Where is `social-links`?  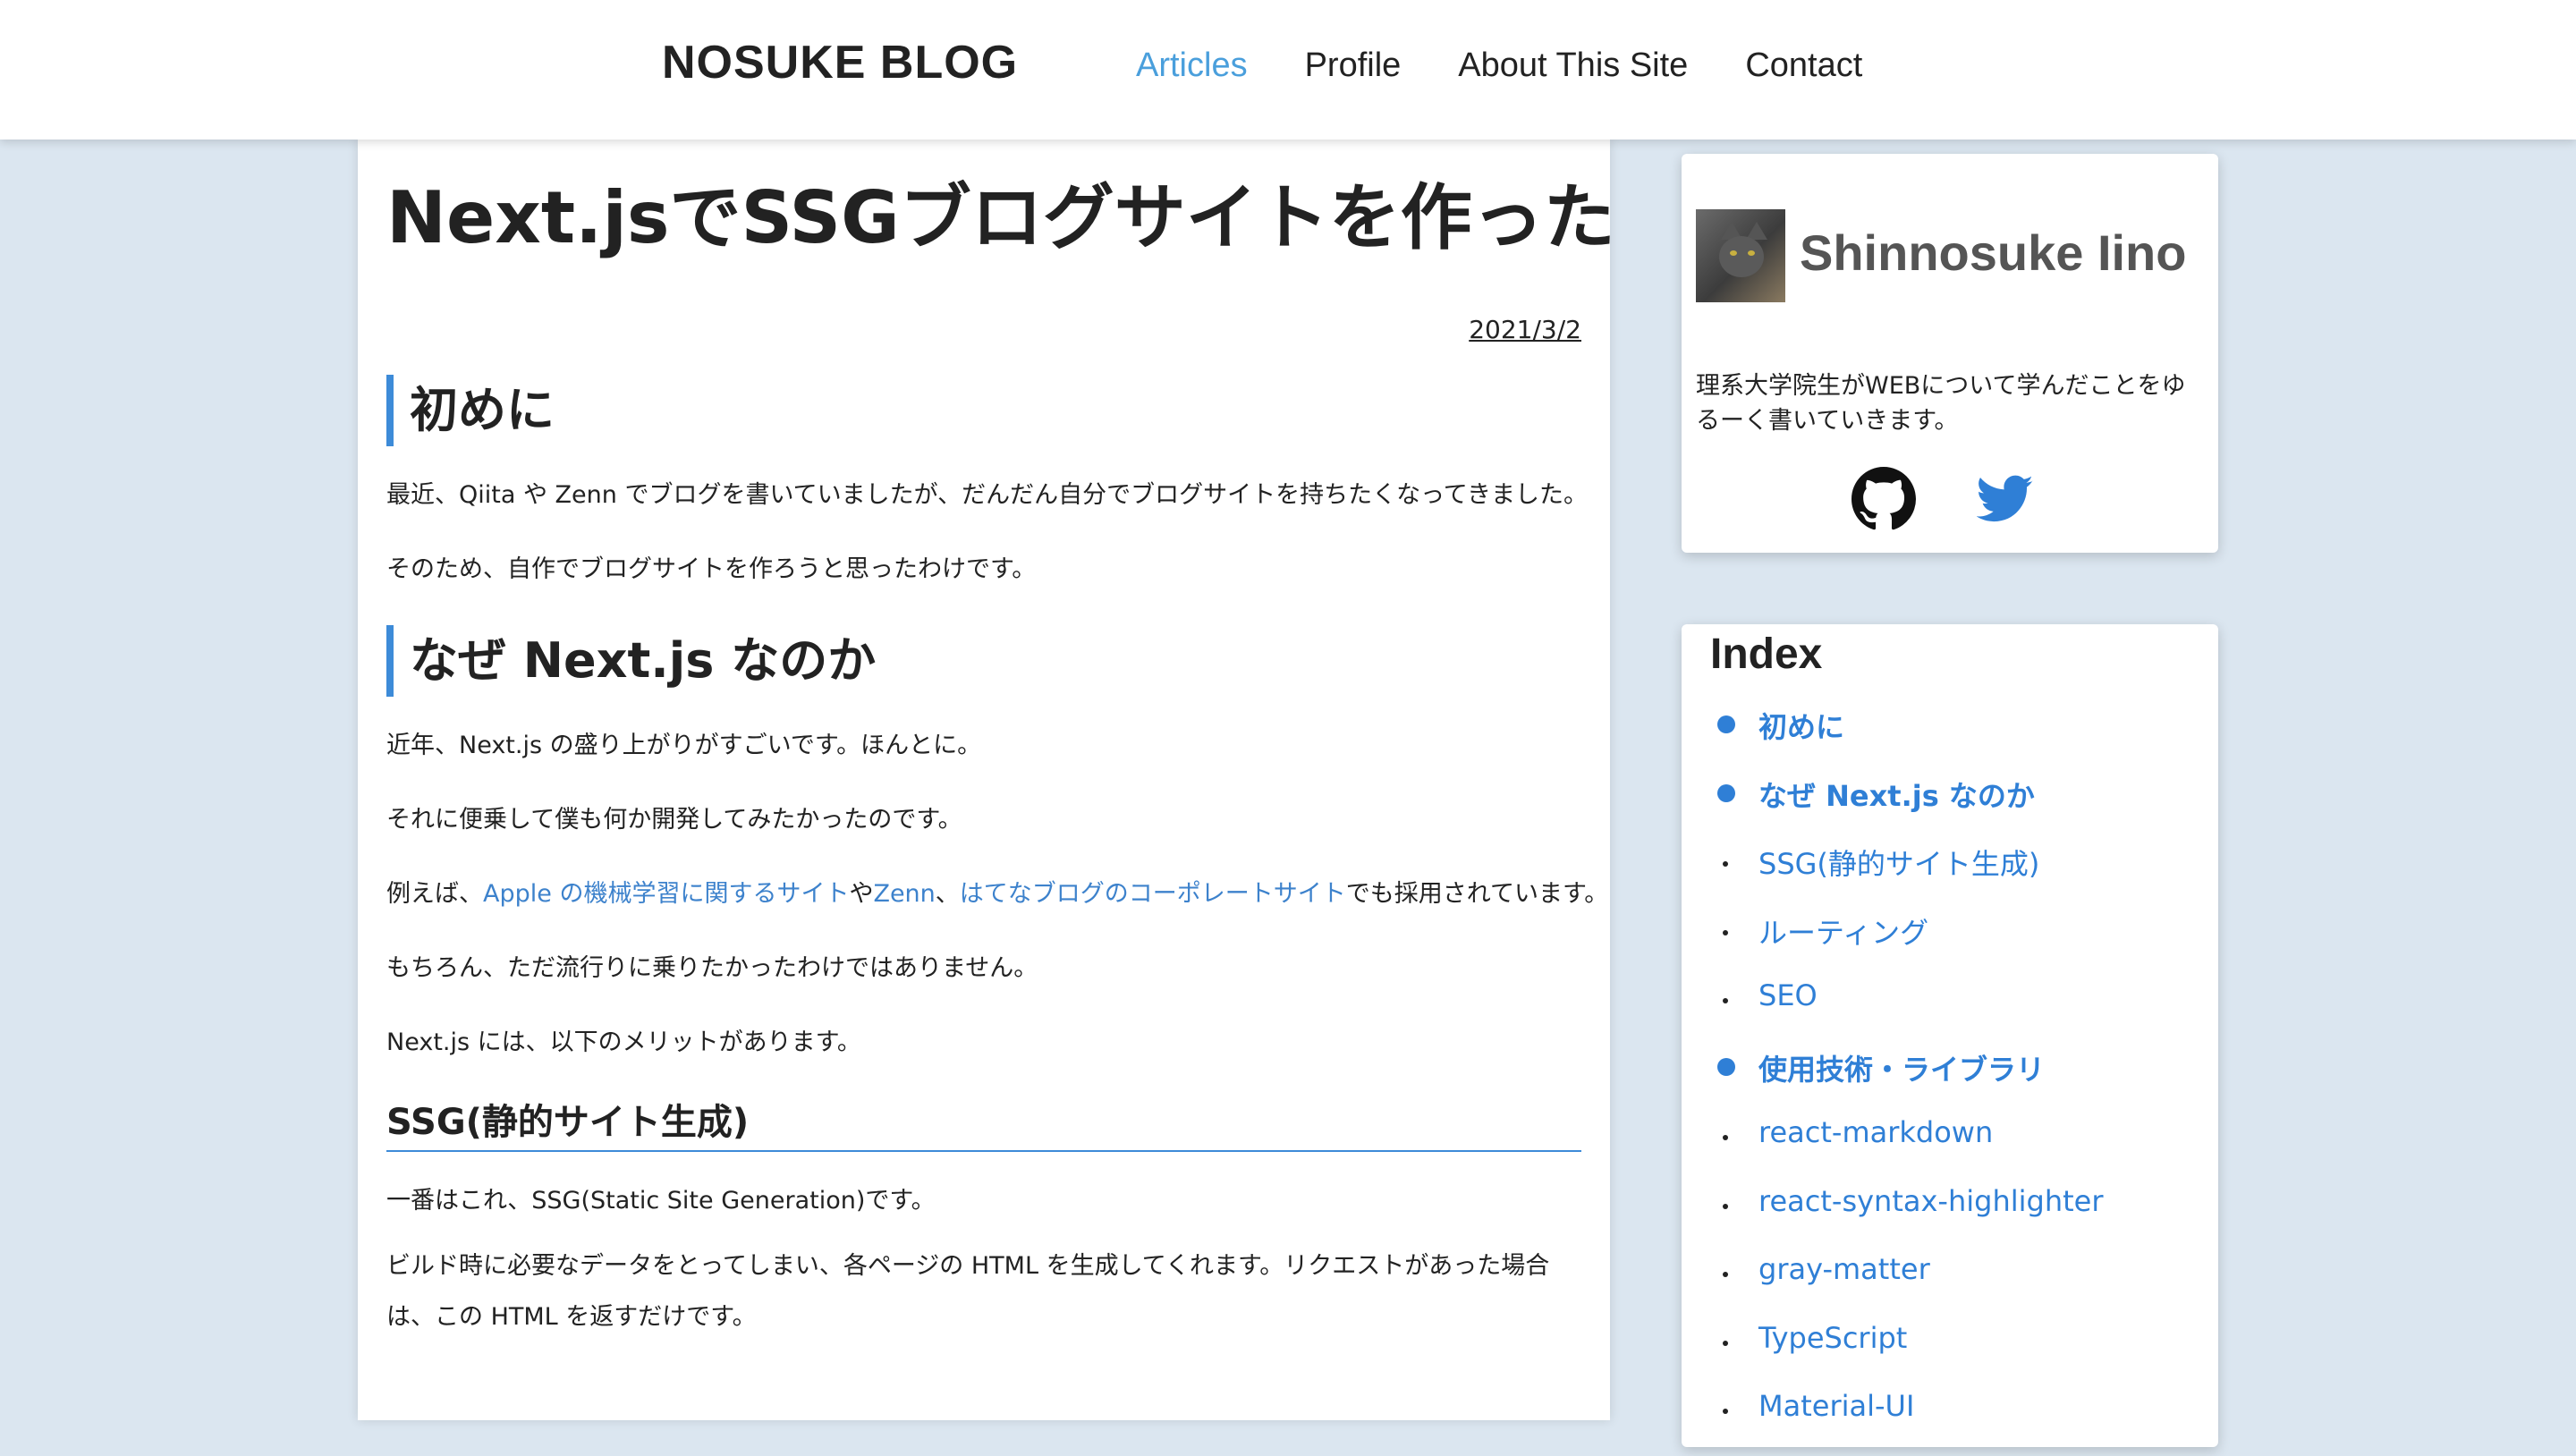
social-links is located at coordinates (1950, 502).